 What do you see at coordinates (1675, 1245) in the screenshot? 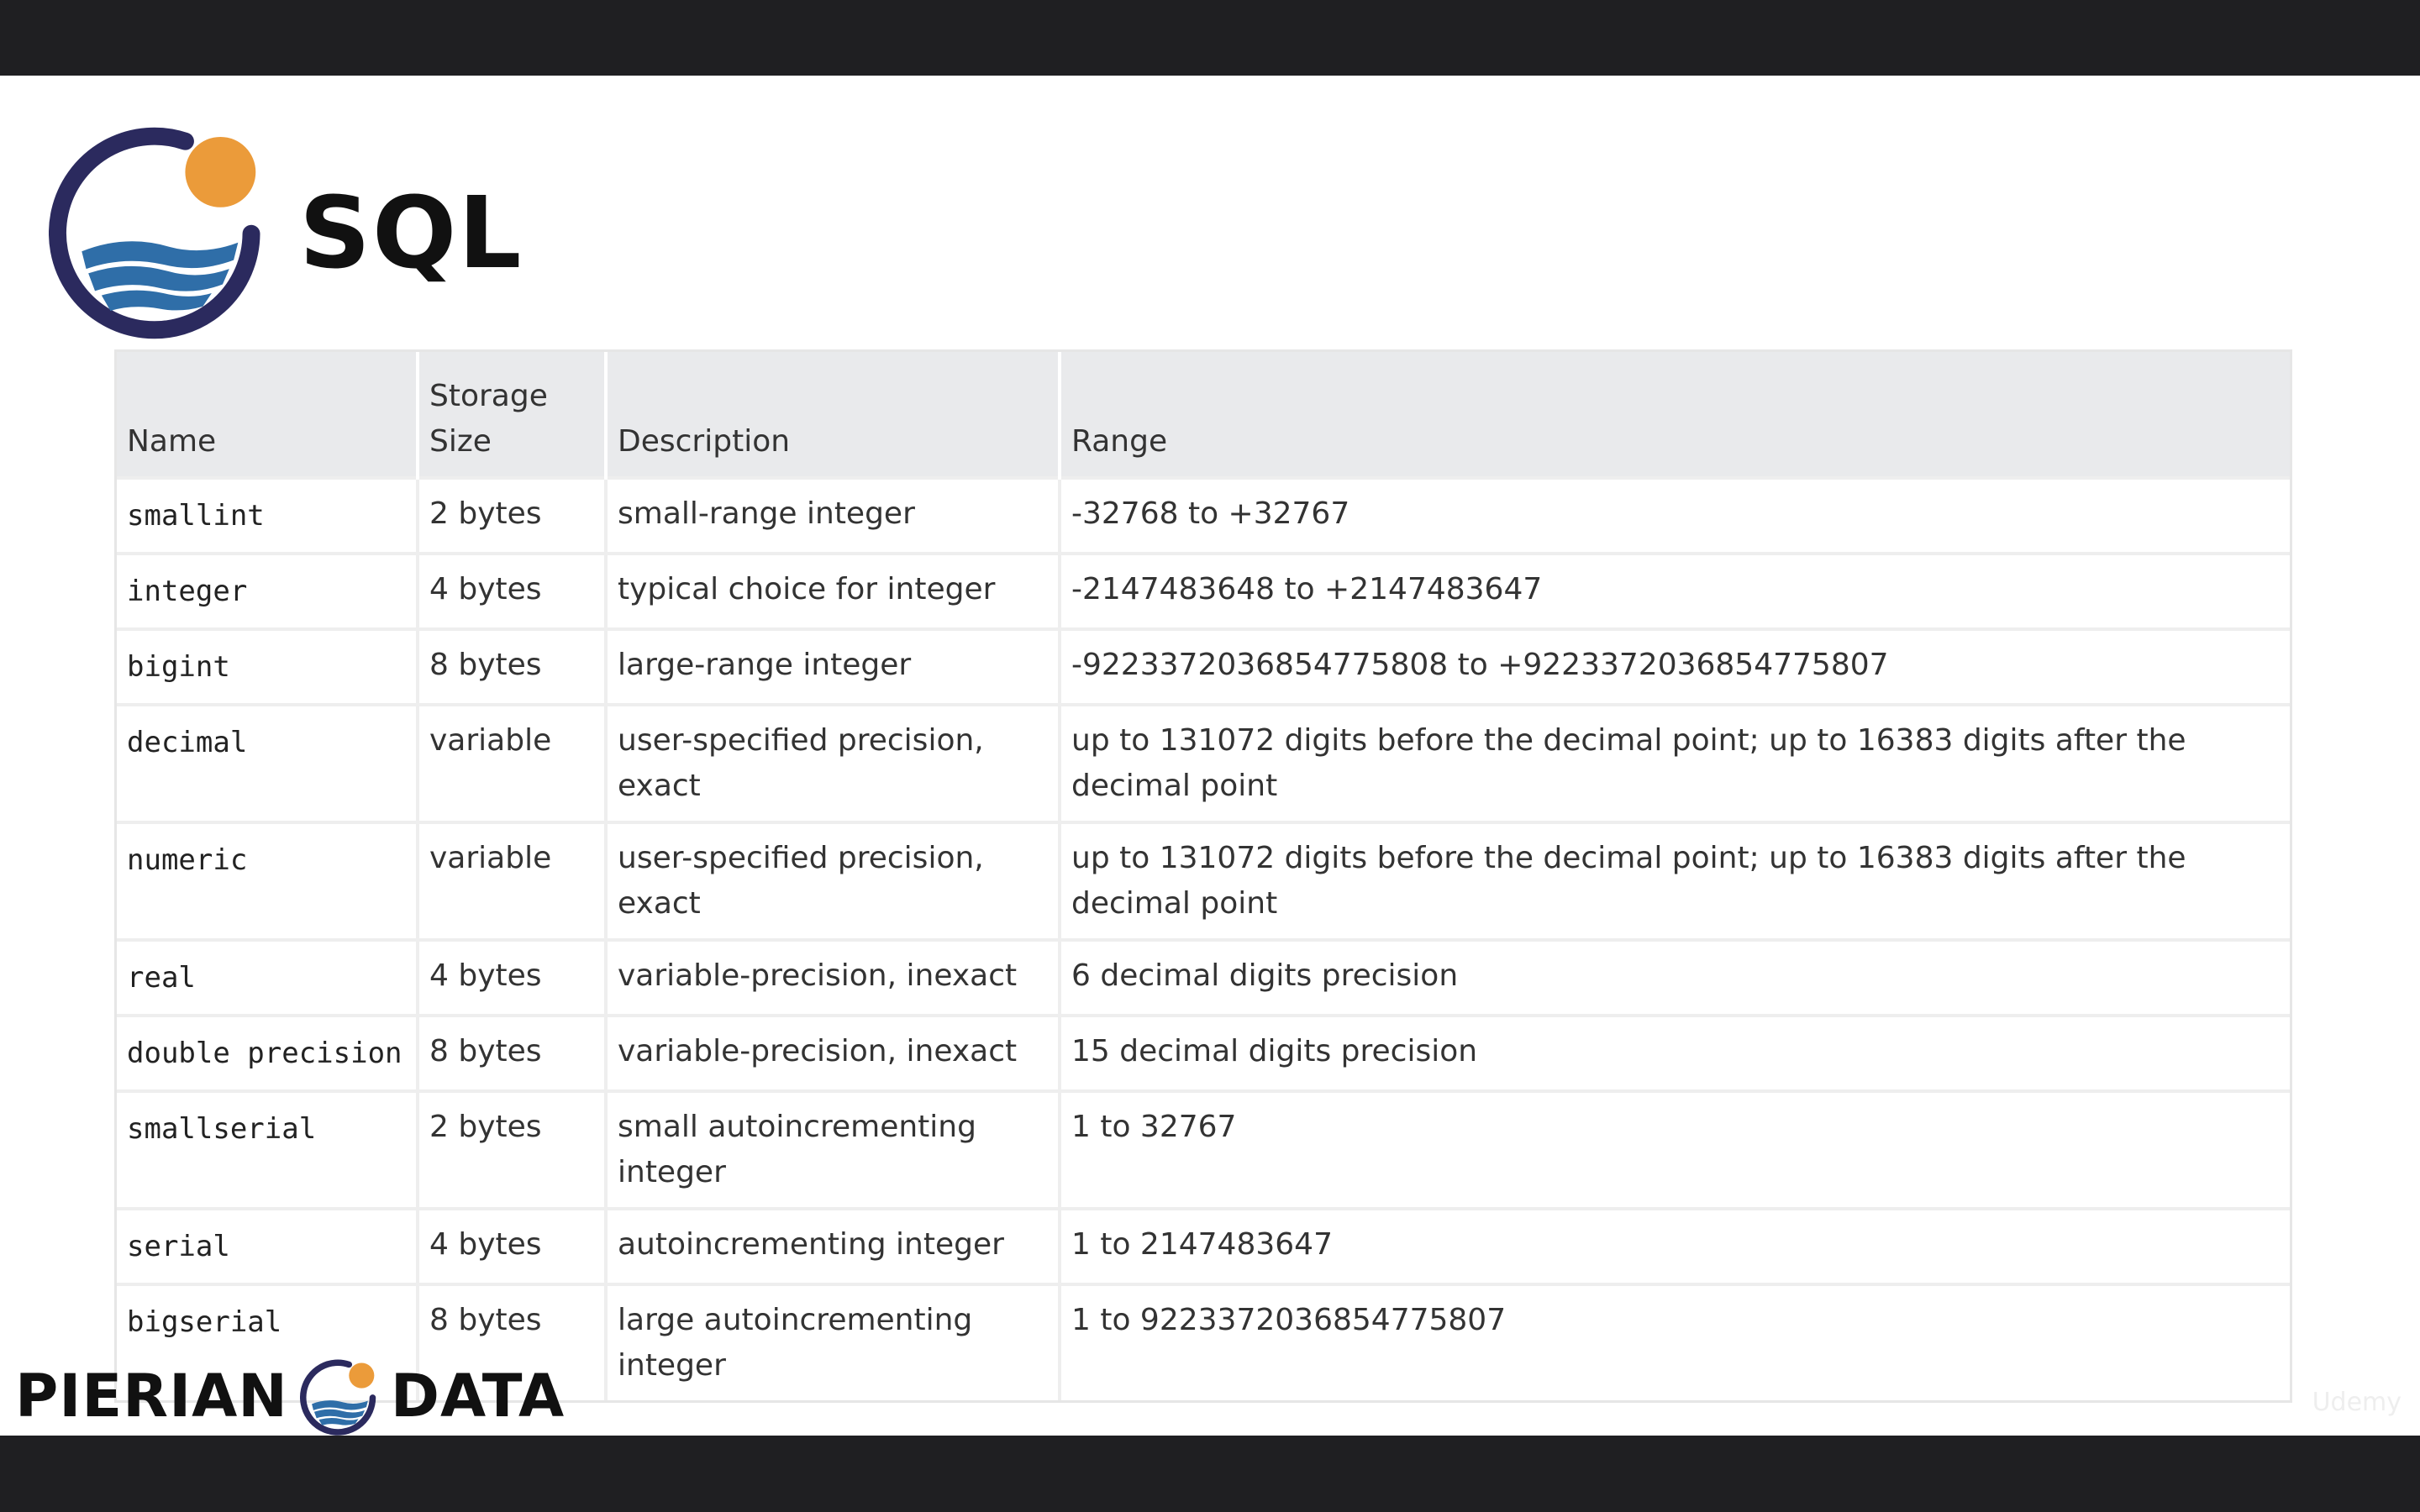
I see `cell-range: 1 to 2147483647` at bounding box center [1675, 1245].